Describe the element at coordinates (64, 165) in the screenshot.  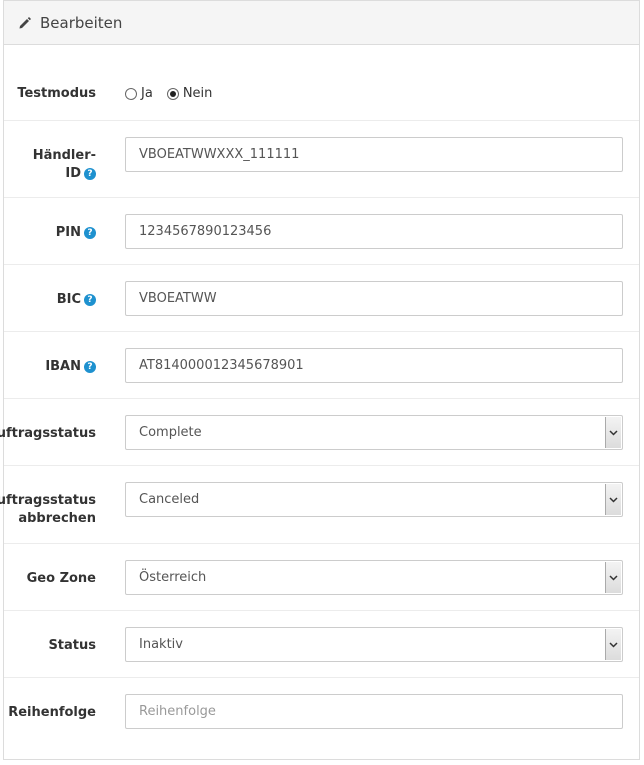
I see `merchant-id-label: Händler- ID?` at that location.